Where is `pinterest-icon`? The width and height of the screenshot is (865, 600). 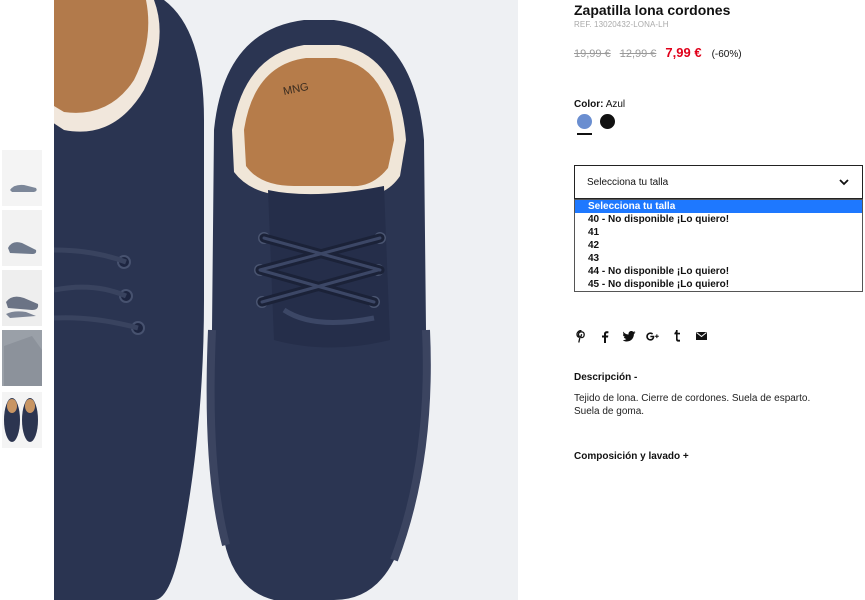 pinterest-icon is located at coordinates (581, 336).